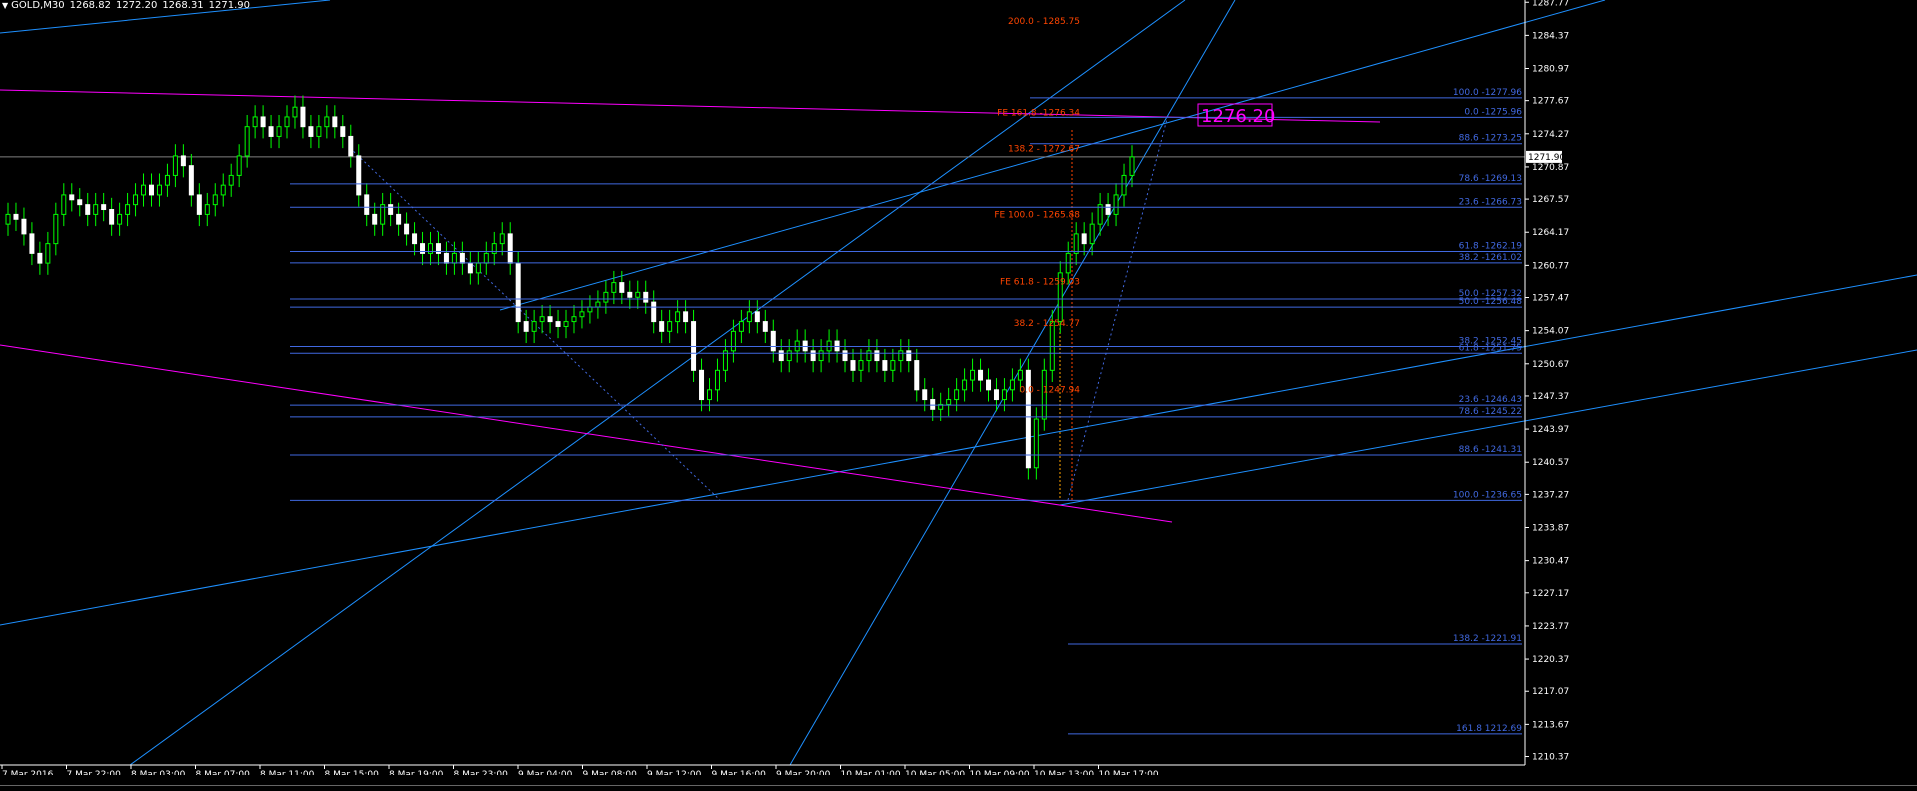  Describe the element at coordinates (1550, 758) in the screenshot. I see `price-tick-label: 1210.37` at that location.